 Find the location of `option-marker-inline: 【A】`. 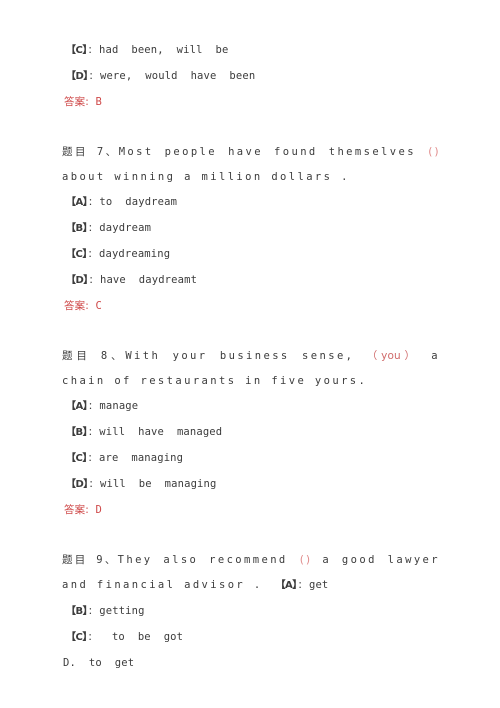

option-marker-inline: 【A】 is located at coordinates (286, 585).